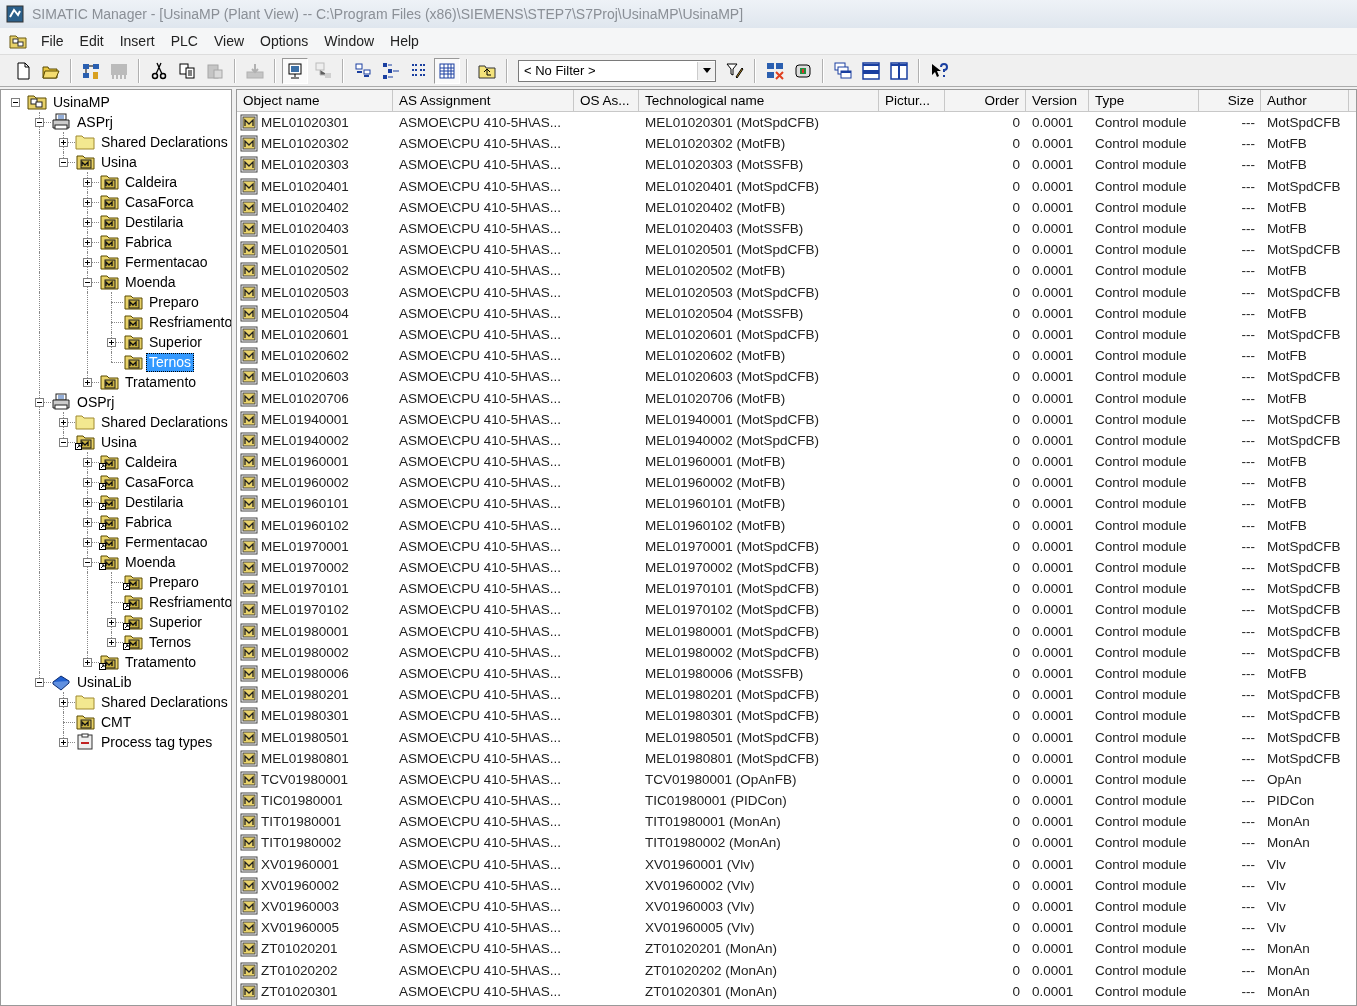 This screenshot has width=1357, height=1006. What do you see at coordinates (96, 402) in the screenshot?
I see `tree-item: OSPrj` at bounding box center [96, 402].